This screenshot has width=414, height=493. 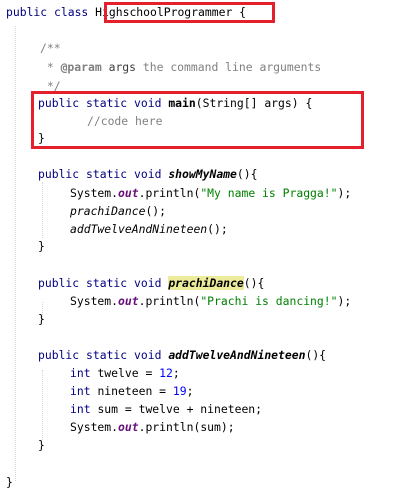 I want to click on javadoc-text: *, so click(x=50, y=67).